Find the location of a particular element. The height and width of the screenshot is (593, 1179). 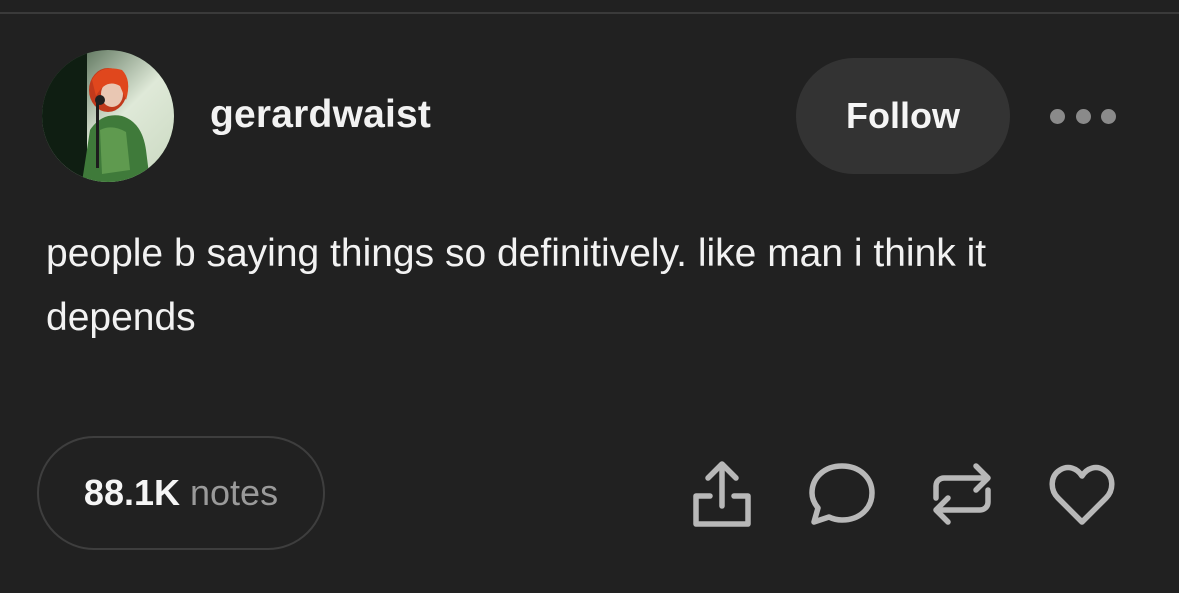

share-button is located at coordinates (722, 494).